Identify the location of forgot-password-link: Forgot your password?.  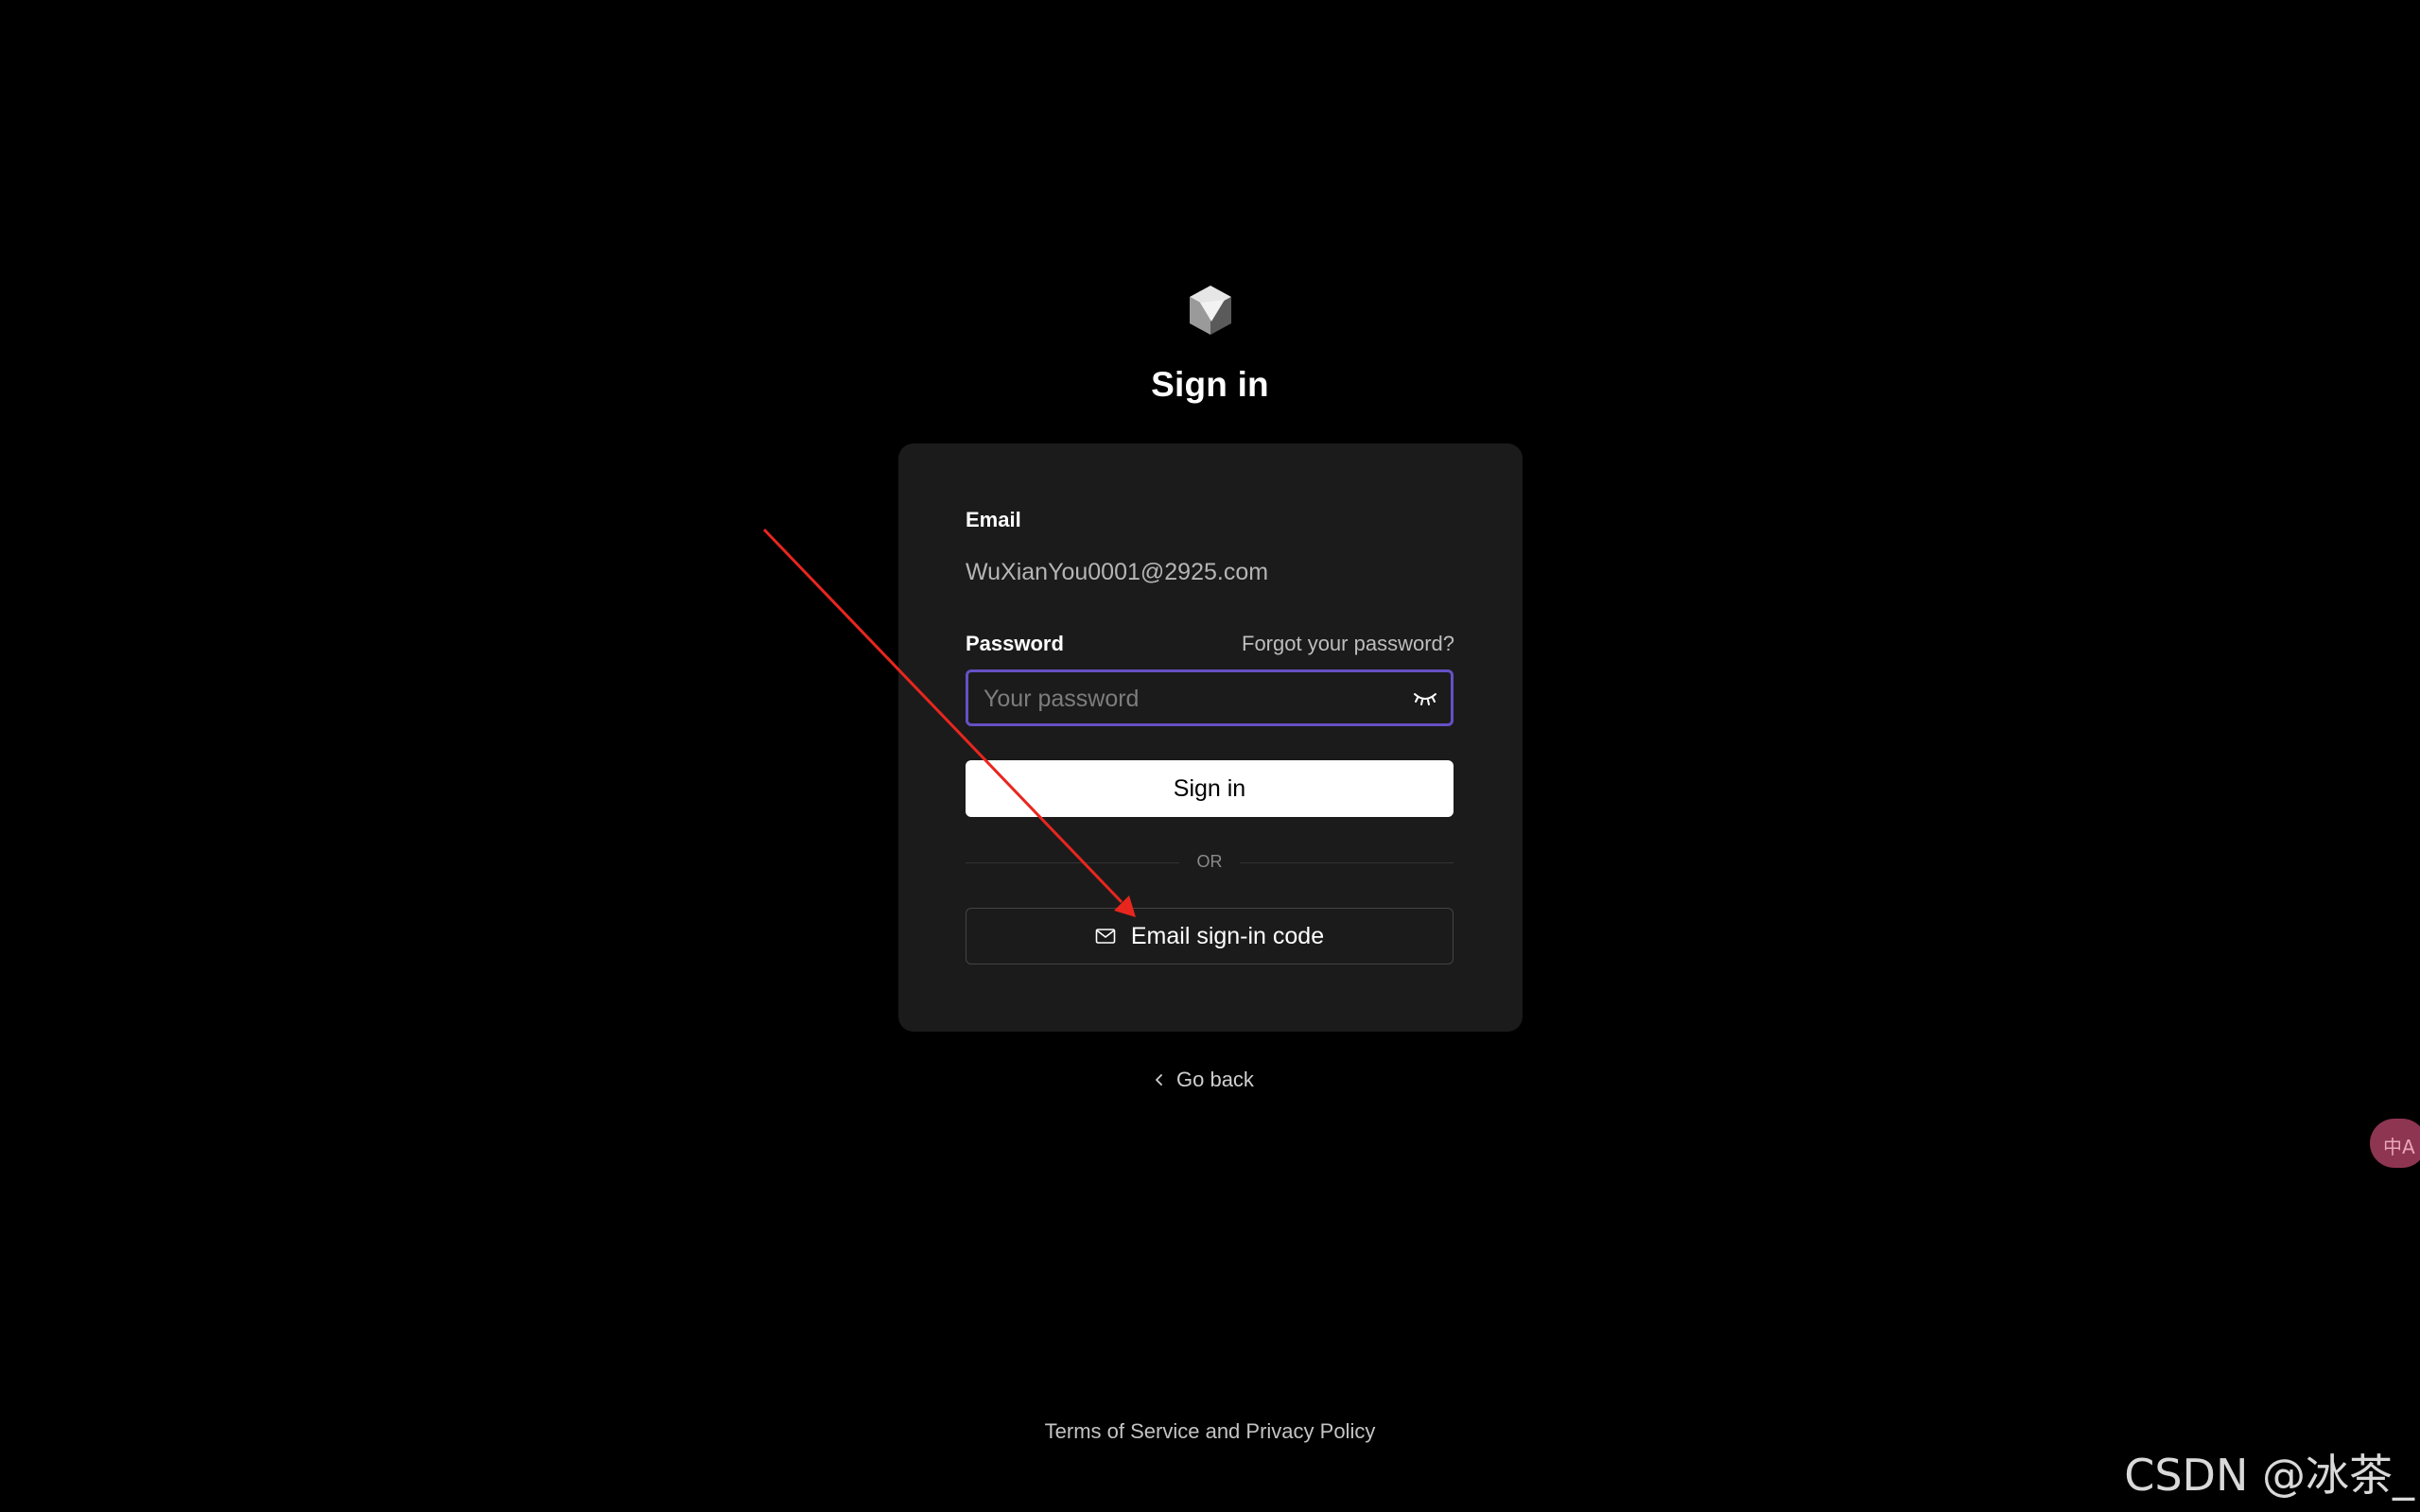
(1348, 644).